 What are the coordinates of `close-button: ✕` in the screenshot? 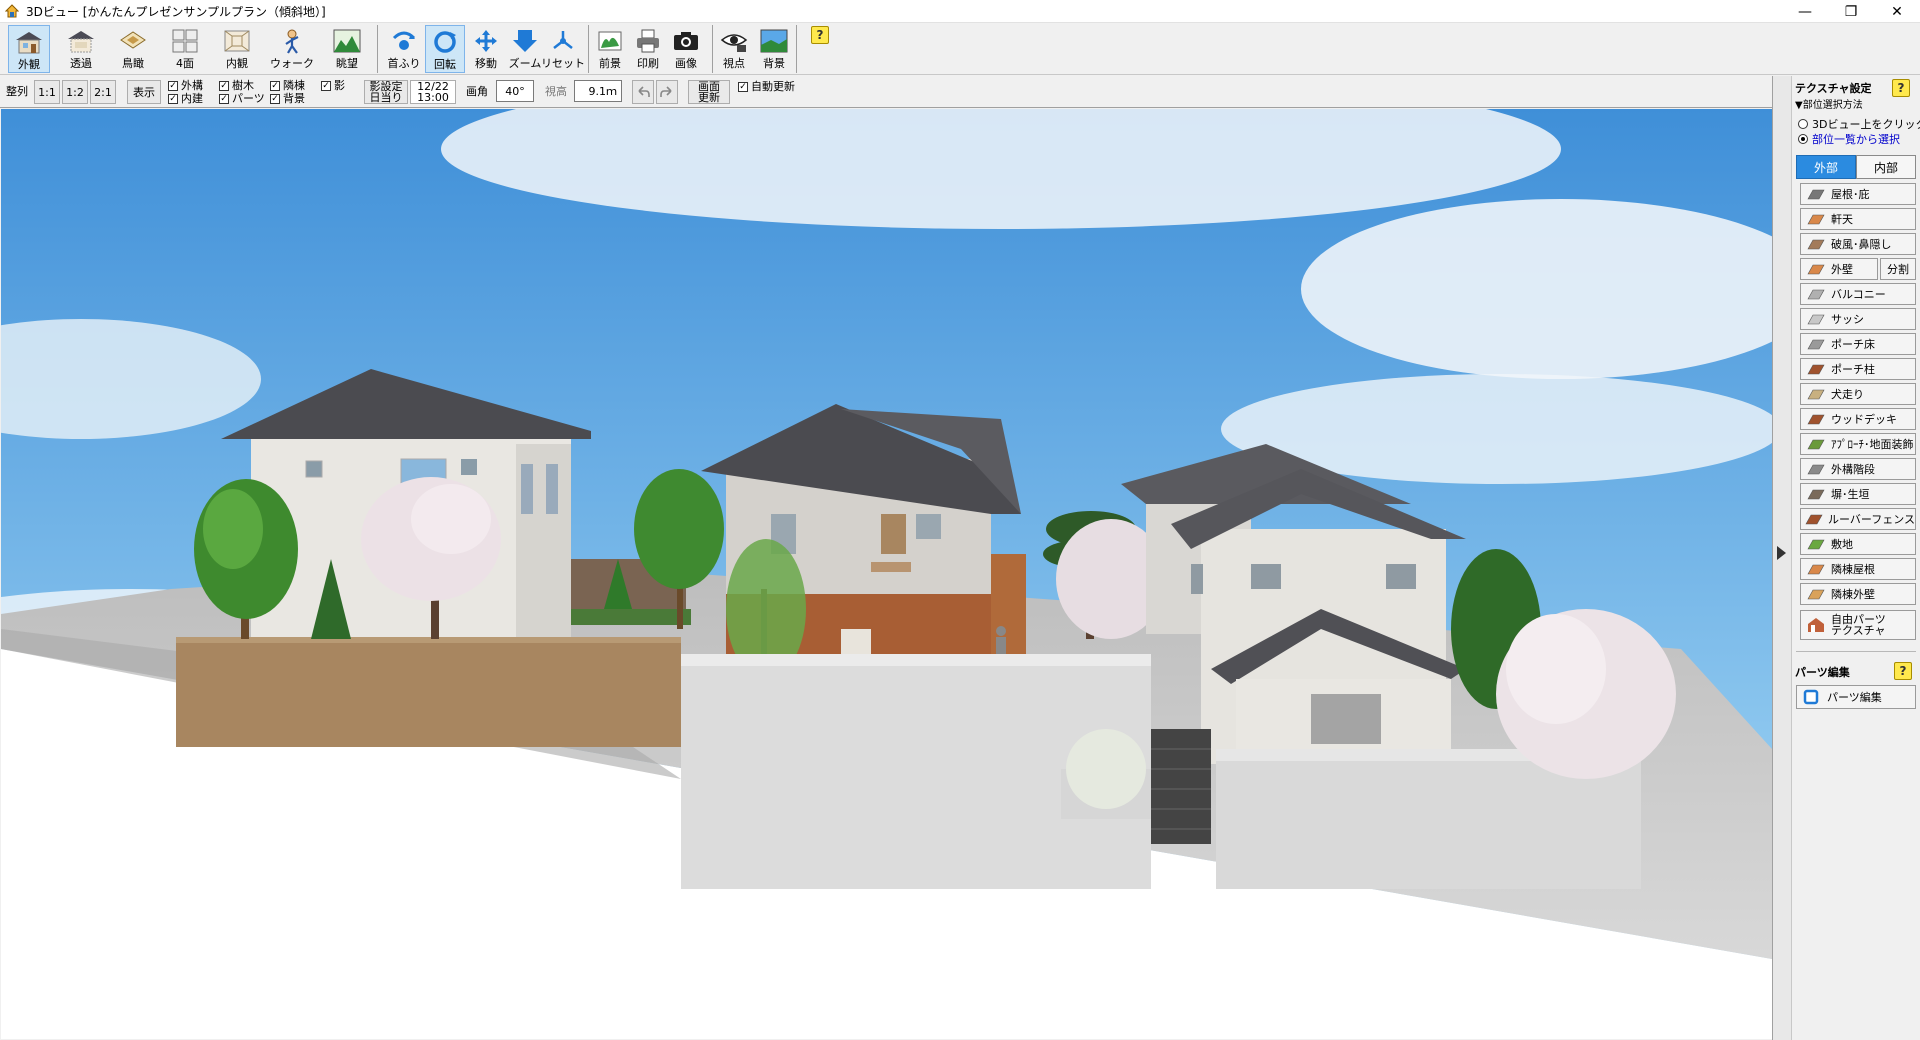 It's located at (1897, 11).